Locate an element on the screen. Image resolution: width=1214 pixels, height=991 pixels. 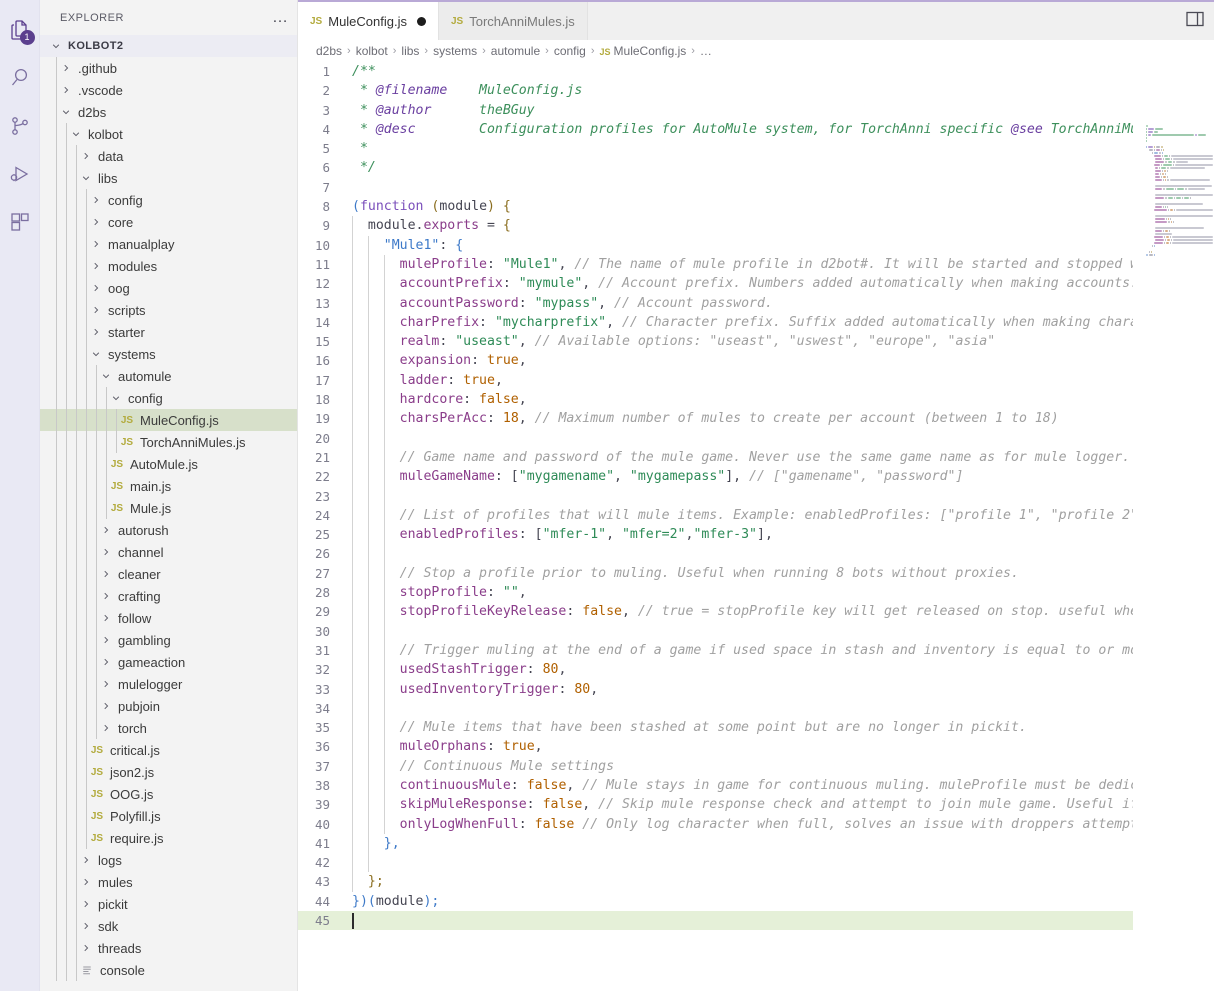
unsaved-changes-indicator is located at coordinates (421, 21).